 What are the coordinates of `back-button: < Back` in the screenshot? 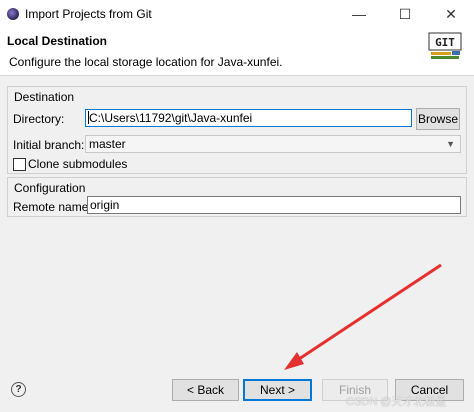 It's located at (205, 390).